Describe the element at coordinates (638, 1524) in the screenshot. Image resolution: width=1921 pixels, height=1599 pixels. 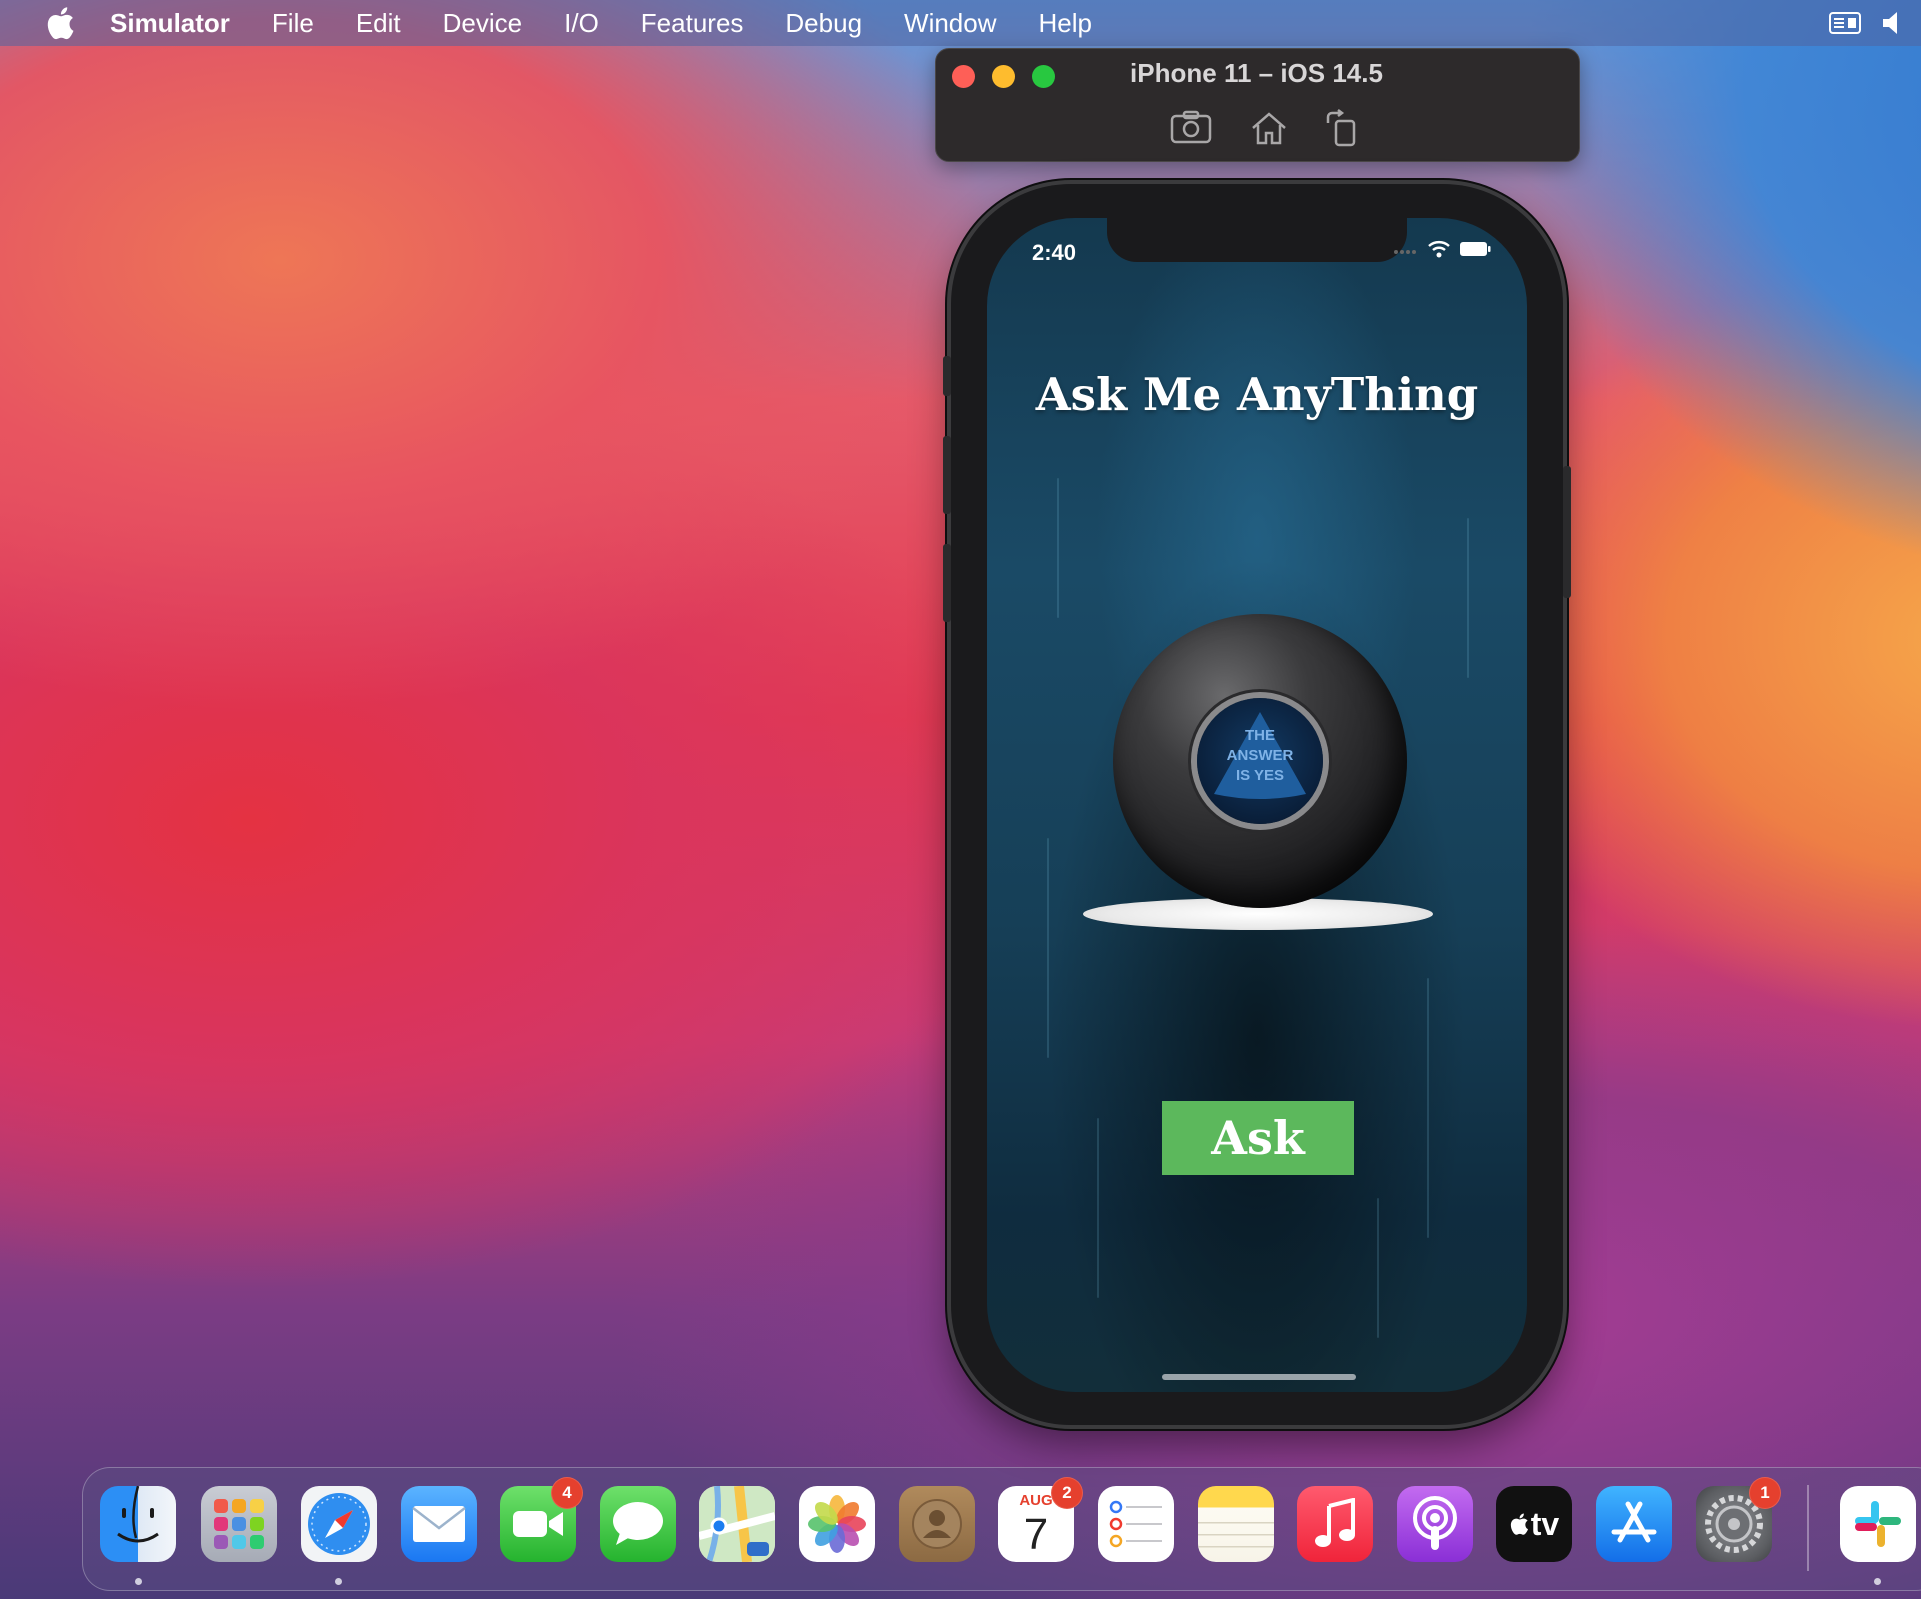
I see `messages-icon` at that location.